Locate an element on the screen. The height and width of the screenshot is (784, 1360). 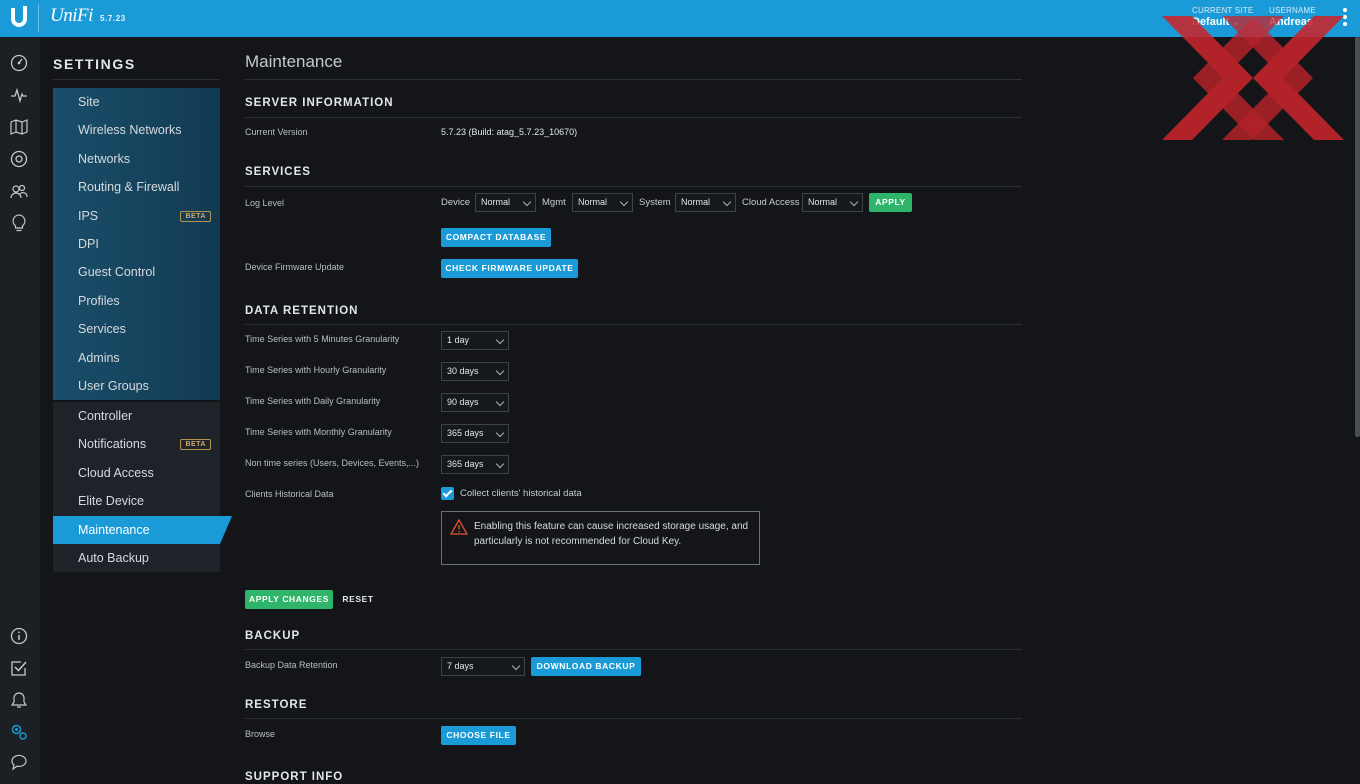
sidebar-item-label: Site is located at coordinates (89, 102).